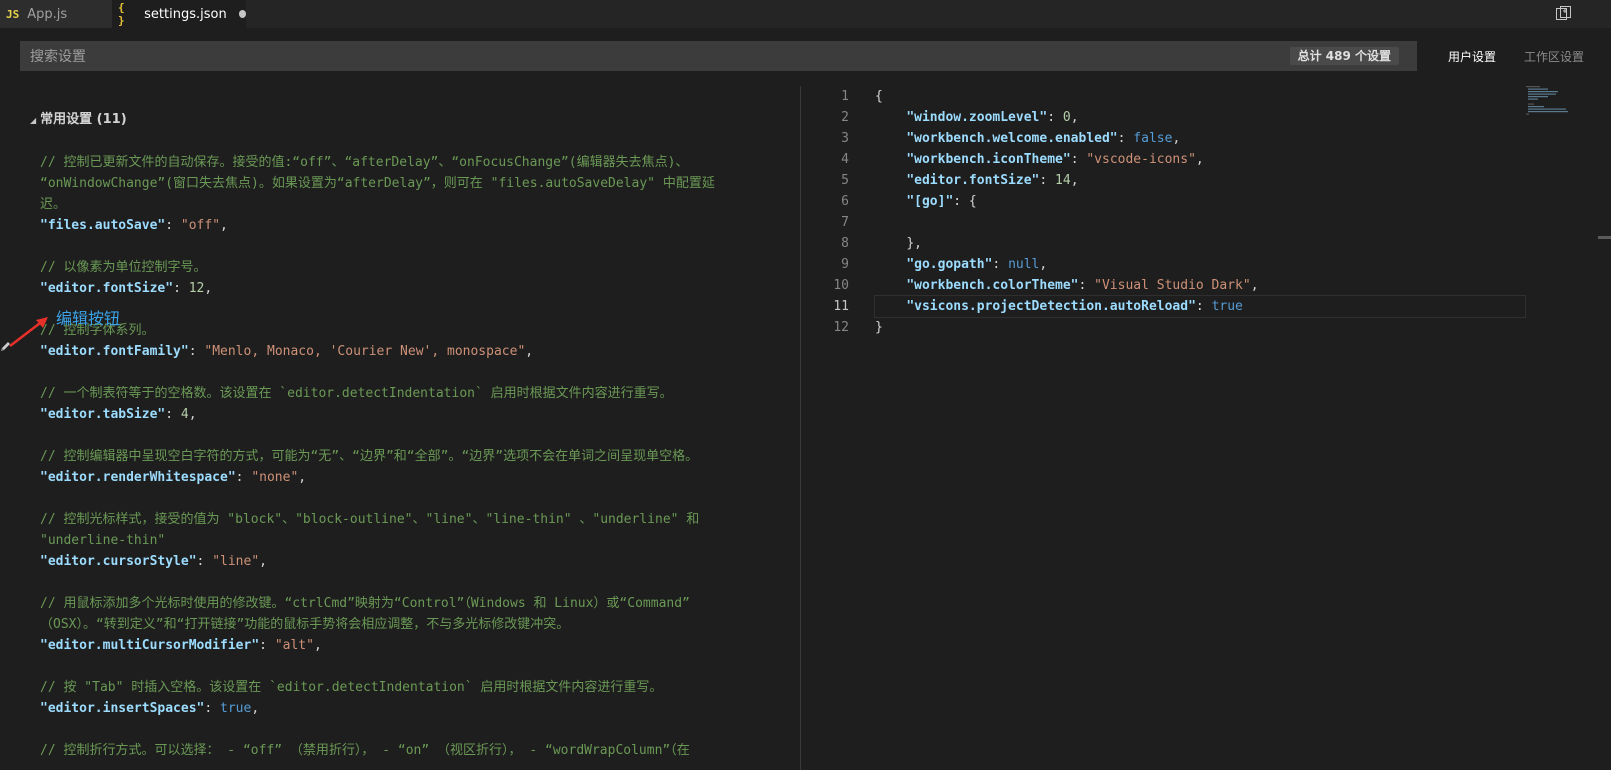 Image resolution: width=1611 pixels, height=770 pixels. Describe the element at coordinates (242, 14) in the screenshot. I see `unsaved-dot-icon` at that location.